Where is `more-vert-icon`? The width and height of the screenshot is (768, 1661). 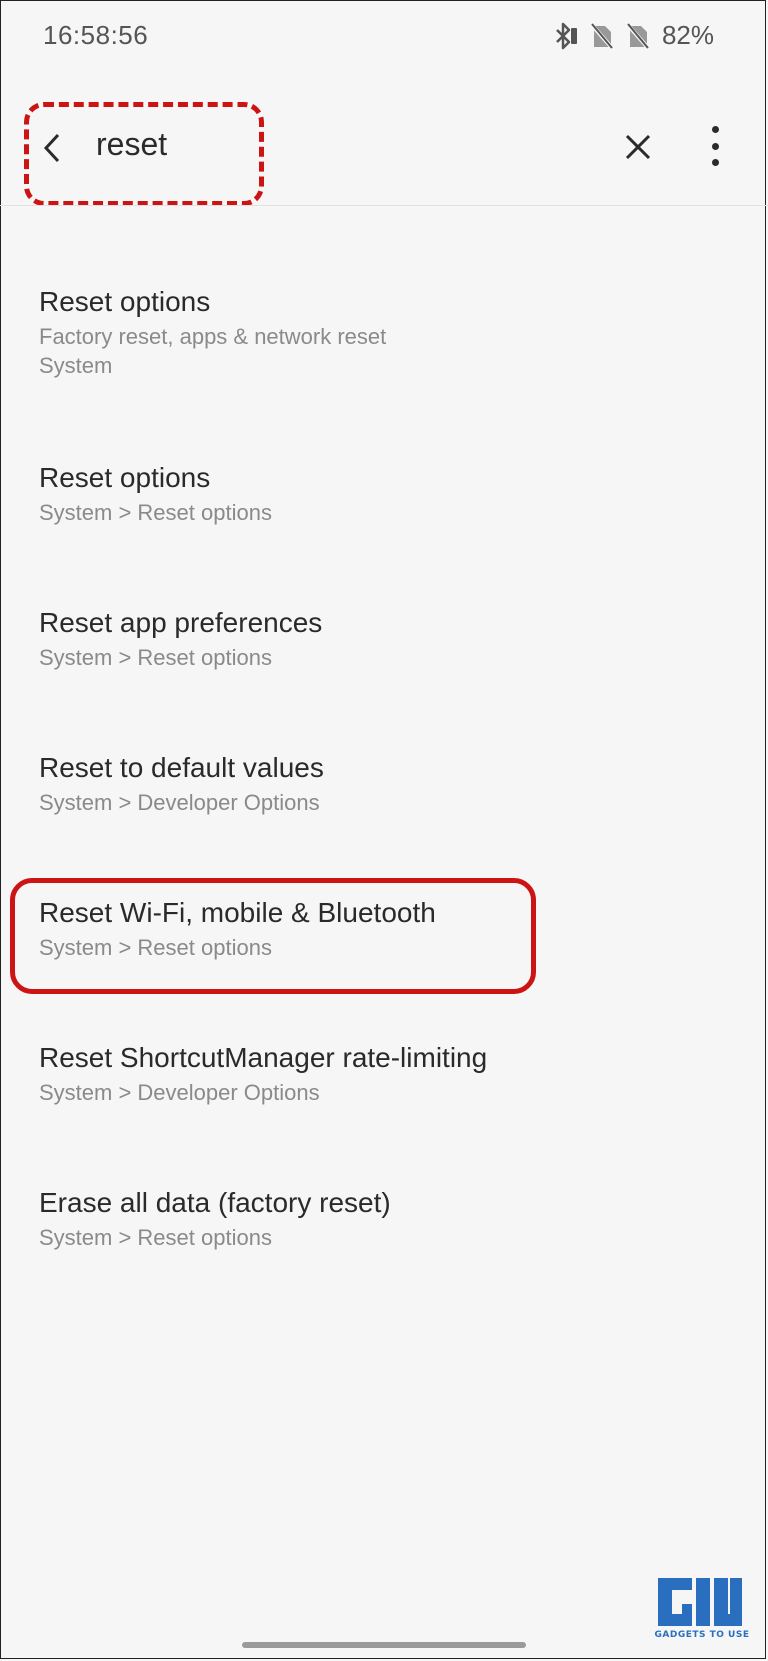
more-vert-icon is located at coordinates (715, 146).